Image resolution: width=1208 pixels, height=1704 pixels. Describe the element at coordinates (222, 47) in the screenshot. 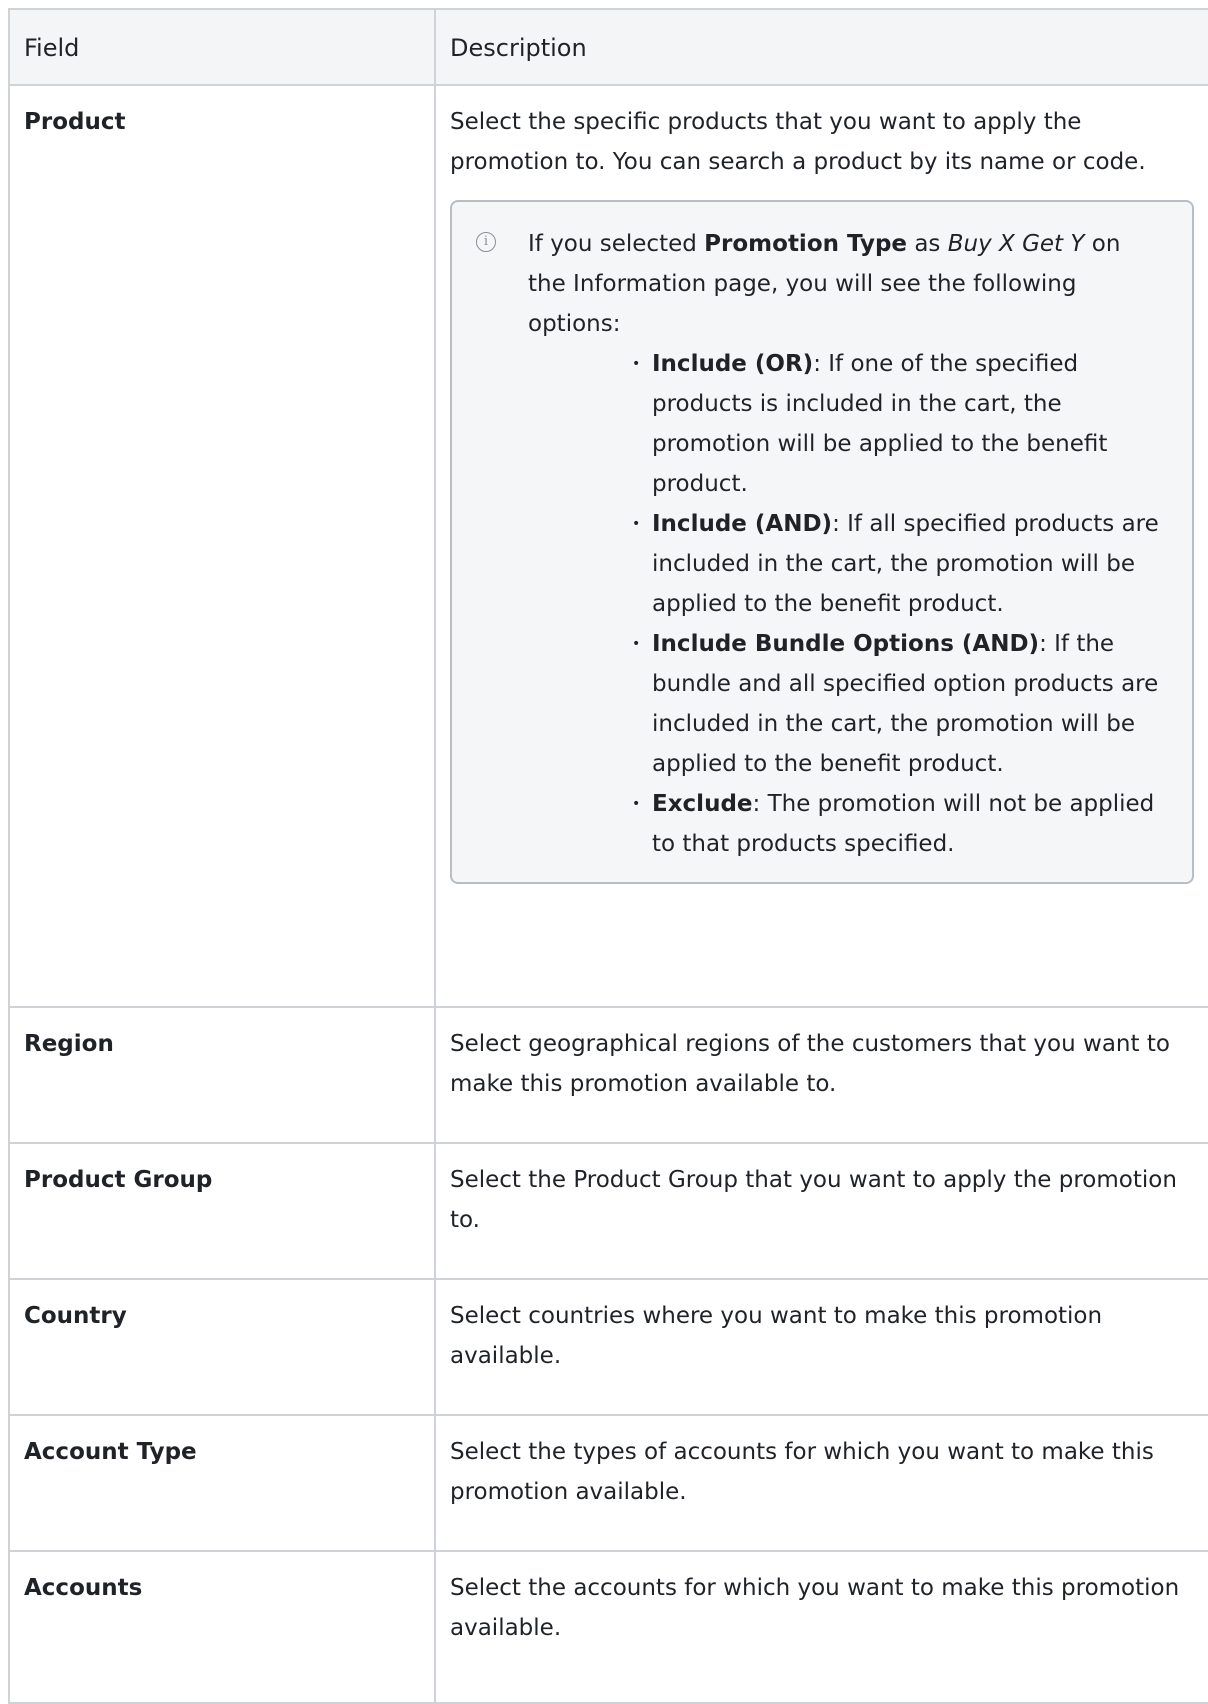

I see `header-field: Field` at that location.